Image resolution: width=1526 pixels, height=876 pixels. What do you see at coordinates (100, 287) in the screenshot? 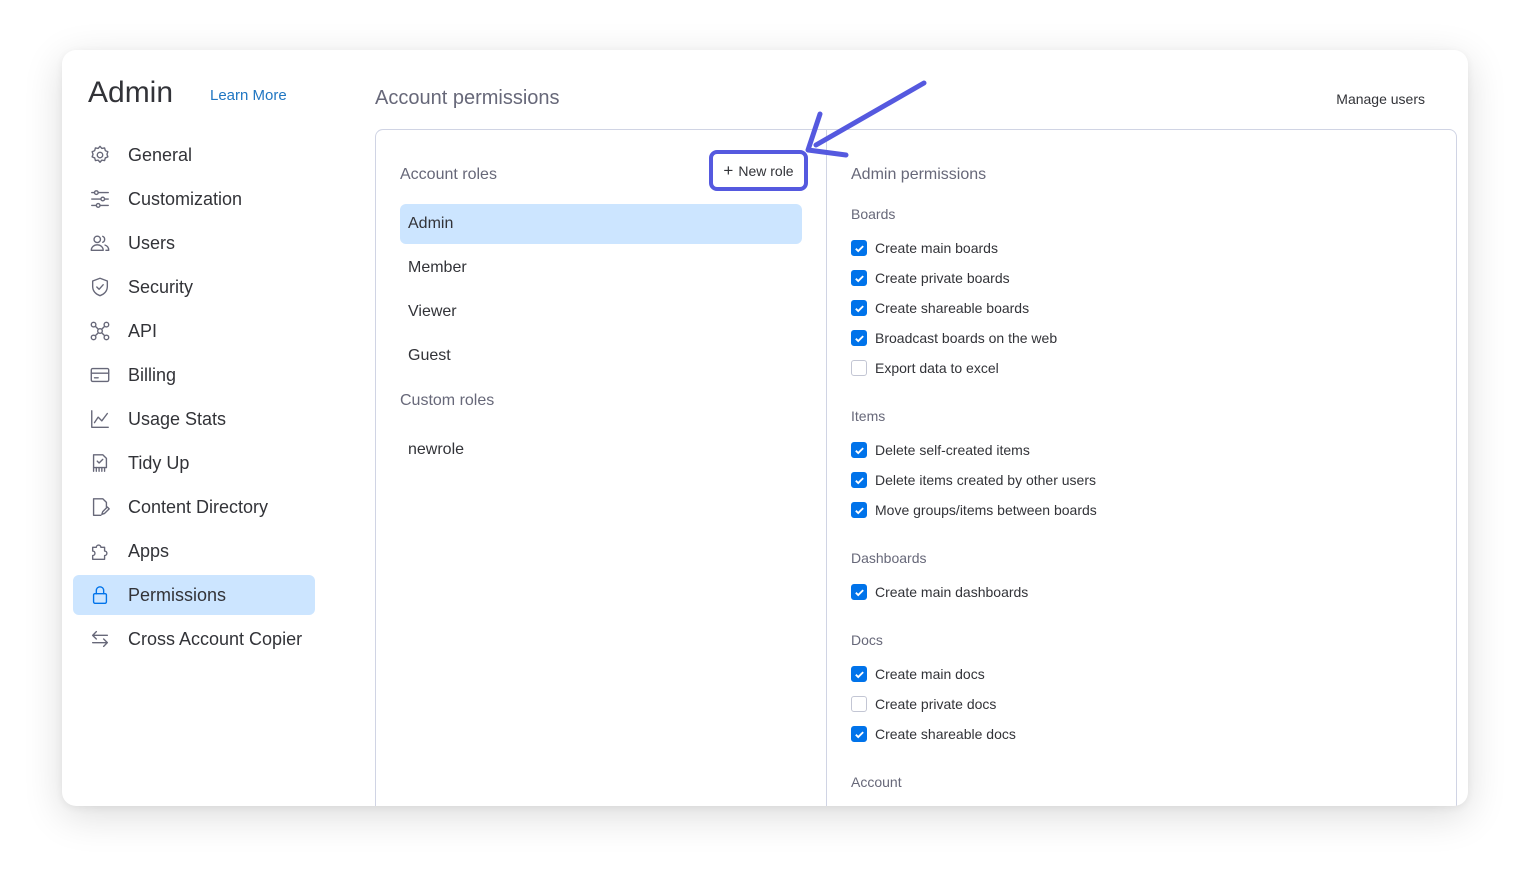
I see `shield-icon` at bounding box center [100, 287].